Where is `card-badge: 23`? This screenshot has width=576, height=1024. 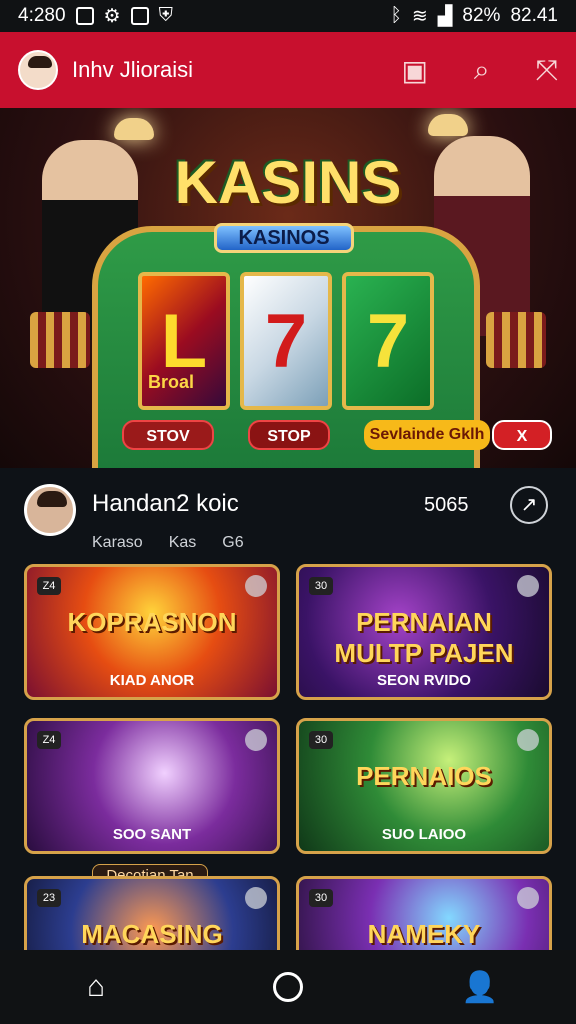
card-badge: 23 is located at coordinates (49, 898).